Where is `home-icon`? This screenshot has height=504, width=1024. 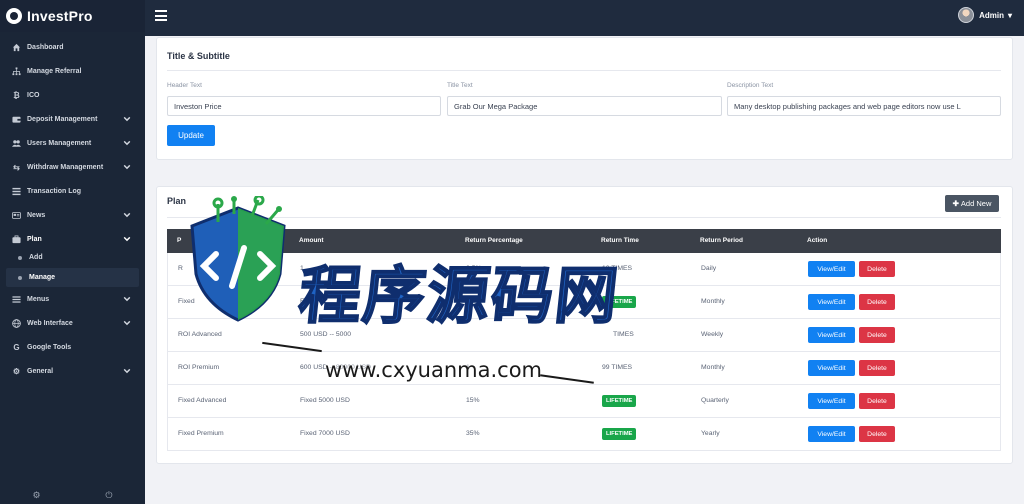
home-icon is located at coordinates (16, 47).